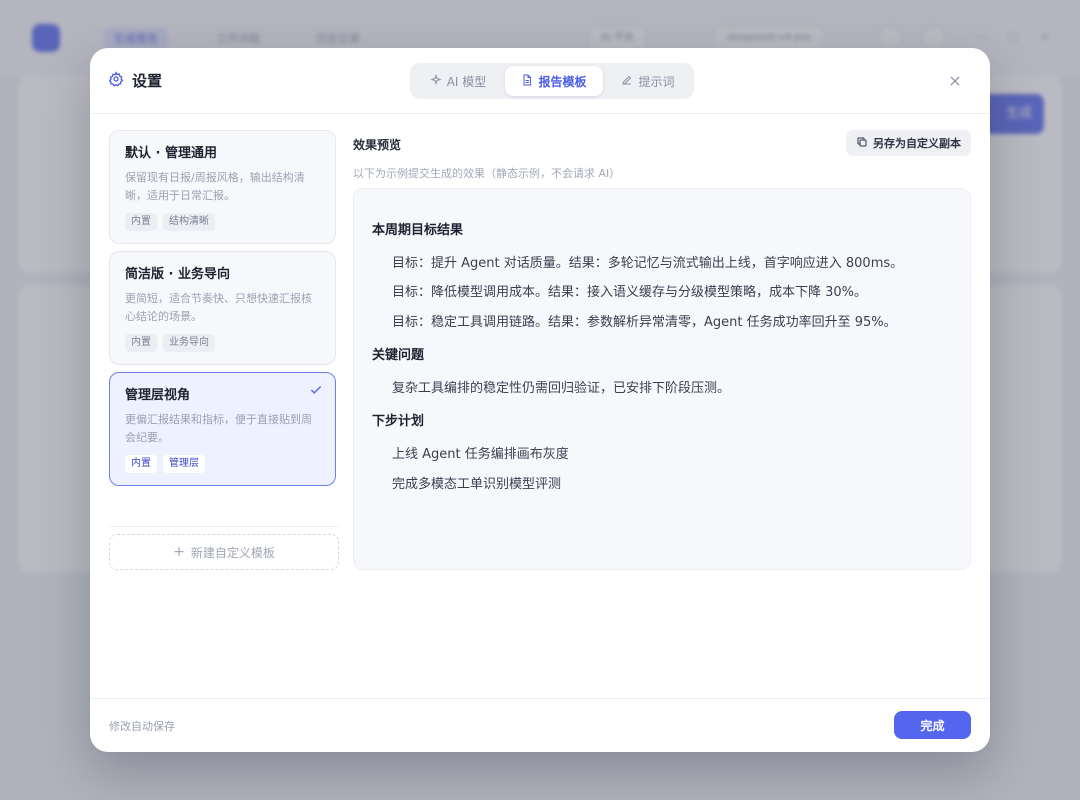 The height and width of the screenshot is (800, 1080). I want to click on settings-tabs: AI 模型 报告模板 提示词, so click(552, 81).